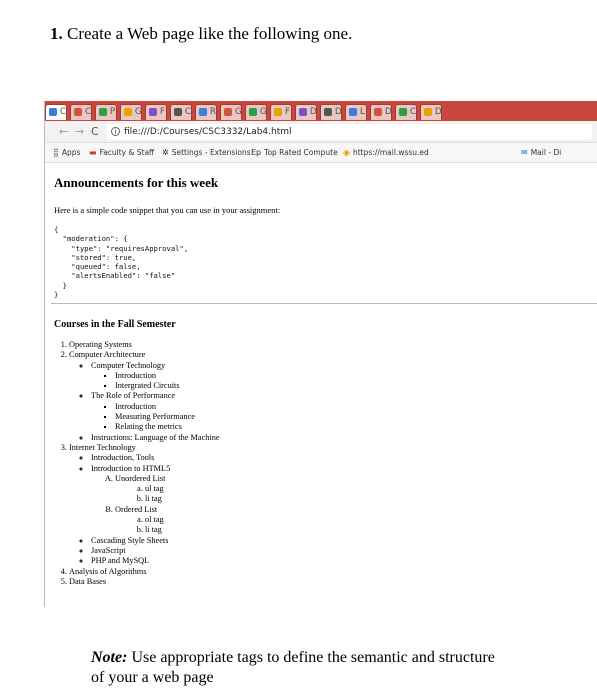 The width and height of the screenshot is (597, 700). What do you see at coordinates (301, 152) in the screenshot?
I see `bookmark-label: Top Rated Compute` at bounding box center [301, 152].